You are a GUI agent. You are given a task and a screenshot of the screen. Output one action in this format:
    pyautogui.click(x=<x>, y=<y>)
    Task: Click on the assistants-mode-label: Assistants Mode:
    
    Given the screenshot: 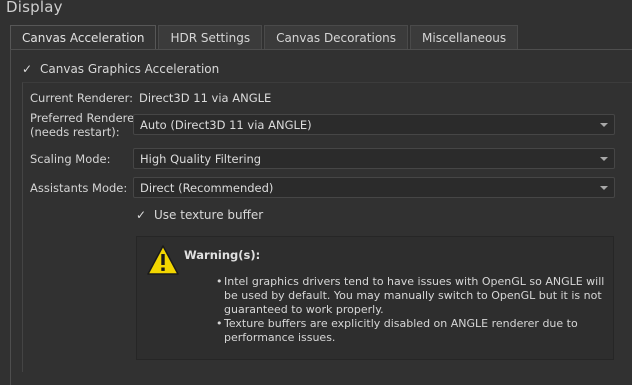 What is the action you would take?
    pyautogui.click(x=79, y=188)
    